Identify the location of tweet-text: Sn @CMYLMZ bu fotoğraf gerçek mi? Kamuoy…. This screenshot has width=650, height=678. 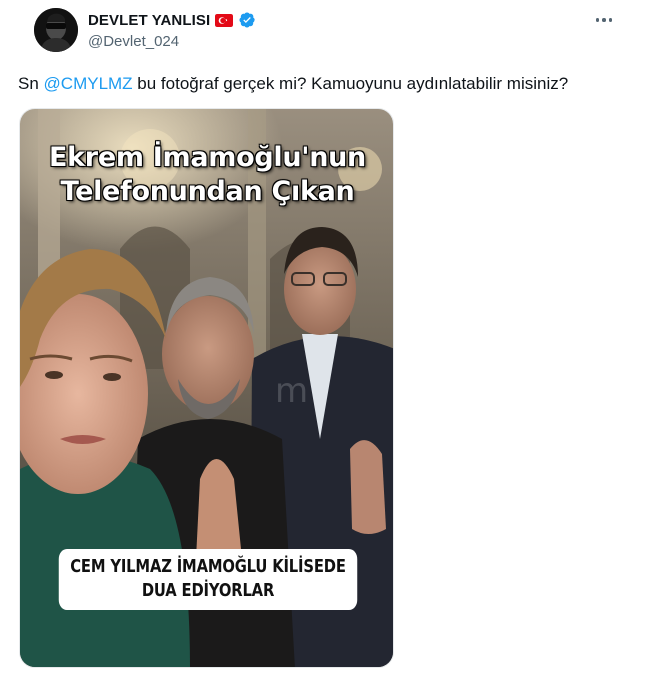
(293, 84).